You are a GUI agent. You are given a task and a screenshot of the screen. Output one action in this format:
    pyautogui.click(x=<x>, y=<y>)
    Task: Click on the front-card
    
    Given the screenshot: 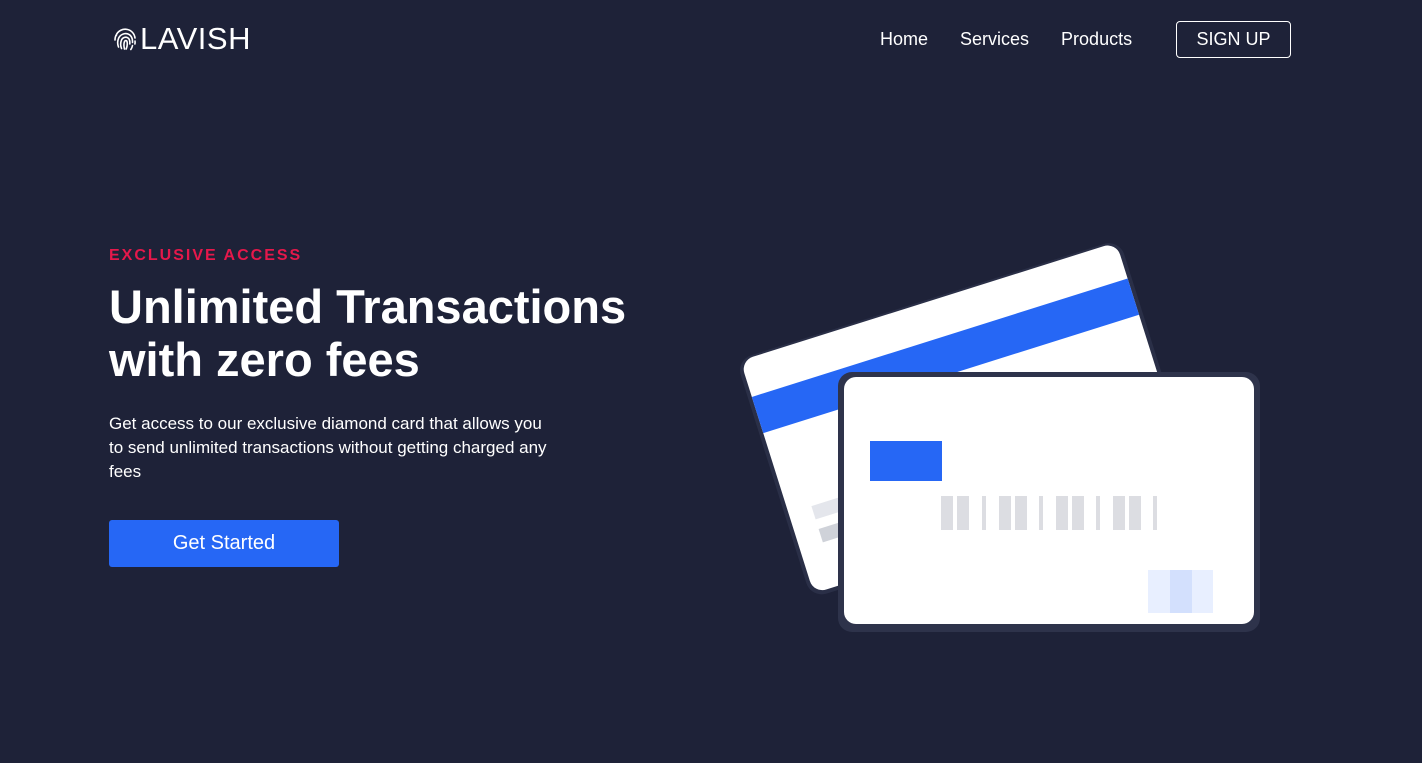 What is the action you would take?
    pyautogui.click(x=1049, y=502)
    